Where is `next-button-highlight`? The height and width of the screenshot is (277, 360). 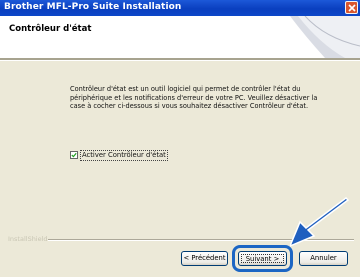
next-button-highlight is located at coordinates (262, 258).